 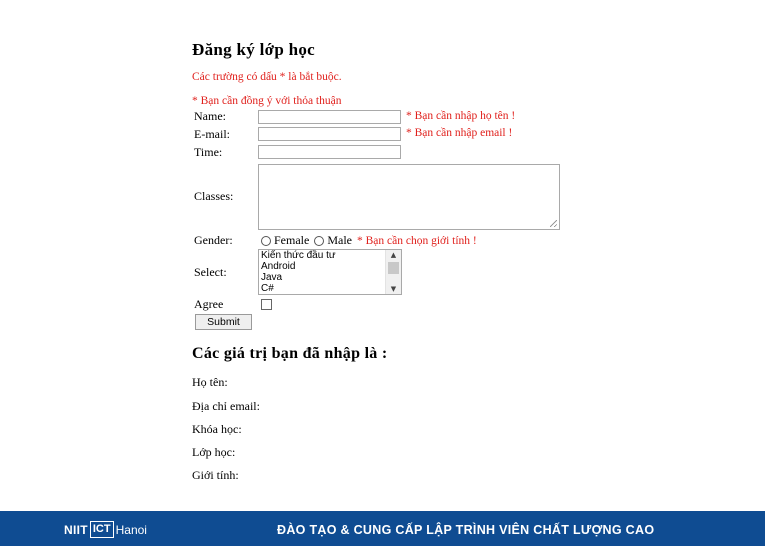 What do you see at coordinates (208, 152) in the screenshot?
I see `time-label: Time:` at bounding box center [208, 152].